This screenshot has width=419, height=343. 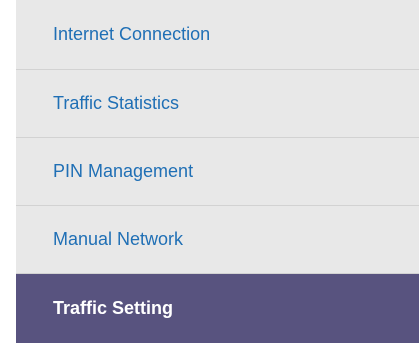 What do you see at coordinates (118, 239) in the screenshot?
I see `menu-item-label: Manual Network` at bounding box center [118, 239].